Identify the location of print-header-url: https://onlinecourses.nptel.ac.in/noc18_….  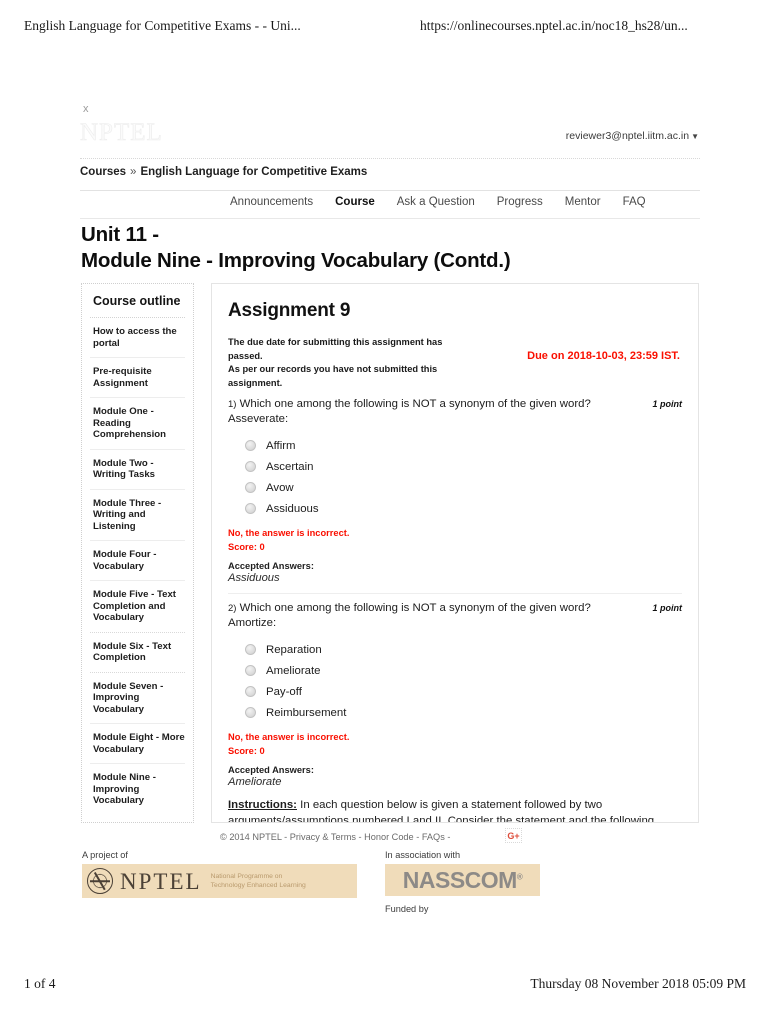
(554, 25).